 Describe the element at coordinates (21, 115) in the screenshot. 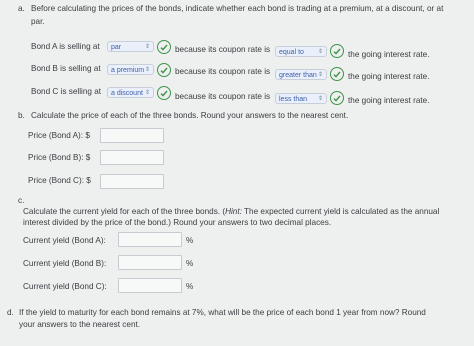

I see `part-b-marker: b.` at that location.